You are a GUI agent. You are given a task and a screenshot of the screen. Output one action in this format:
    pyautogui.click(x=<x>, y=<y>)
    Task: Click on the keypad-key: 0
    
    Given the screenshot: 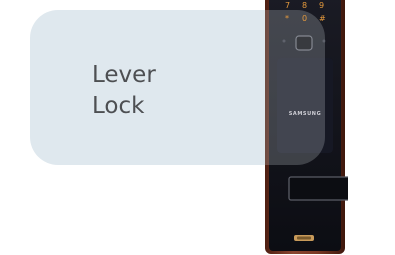 What is the action you would take?
    pyautogui.click(x=305, y=18)
    